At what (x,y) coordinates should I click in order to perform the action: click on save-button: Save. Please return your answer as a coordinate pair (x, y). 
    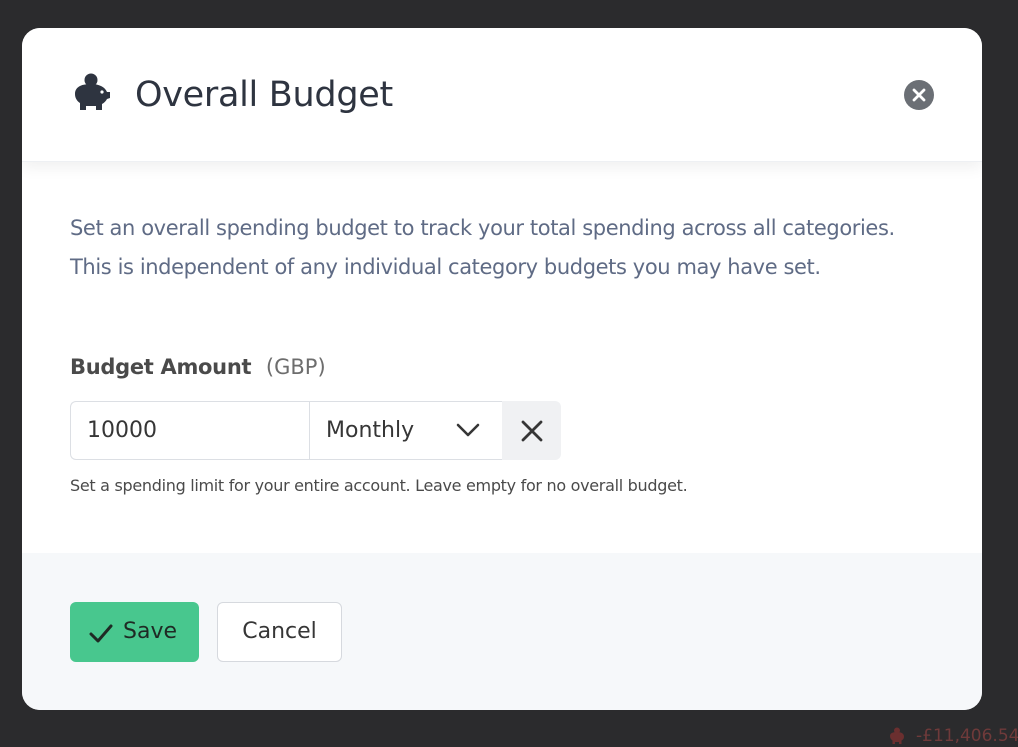
    Looking at the image, I should click on (134, 632).